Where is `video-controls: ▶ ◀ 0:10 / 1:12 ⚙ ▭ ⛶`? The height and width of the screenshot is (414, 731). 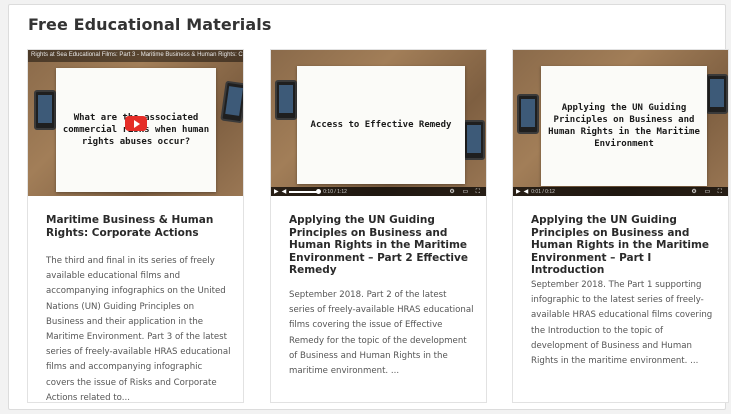 video-controls: ▶ ◀ 0:10 / 1:12 ⚙ ▭ ⛶ is located at coordinates (378, 191).